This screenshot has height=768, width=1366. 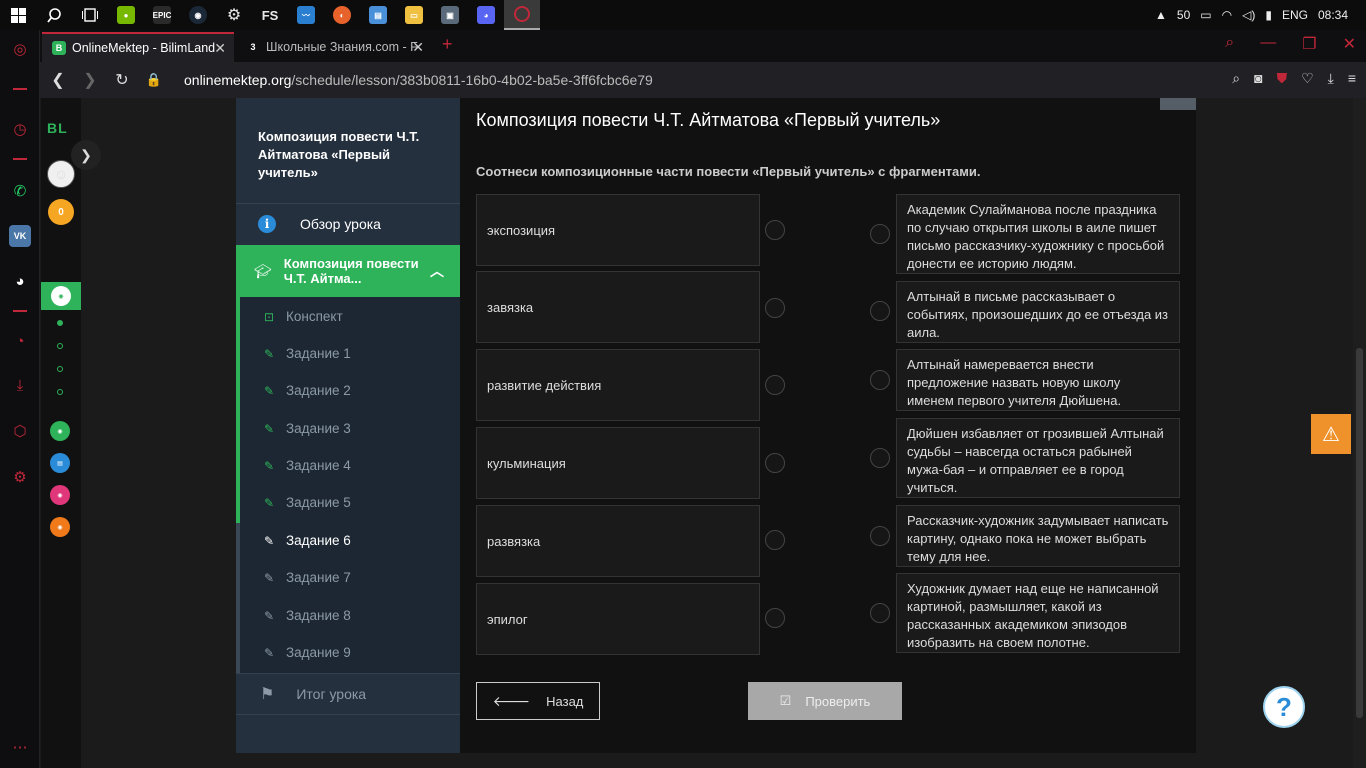 I want to click on fs-icon: FS, so click(x=270, y=15).